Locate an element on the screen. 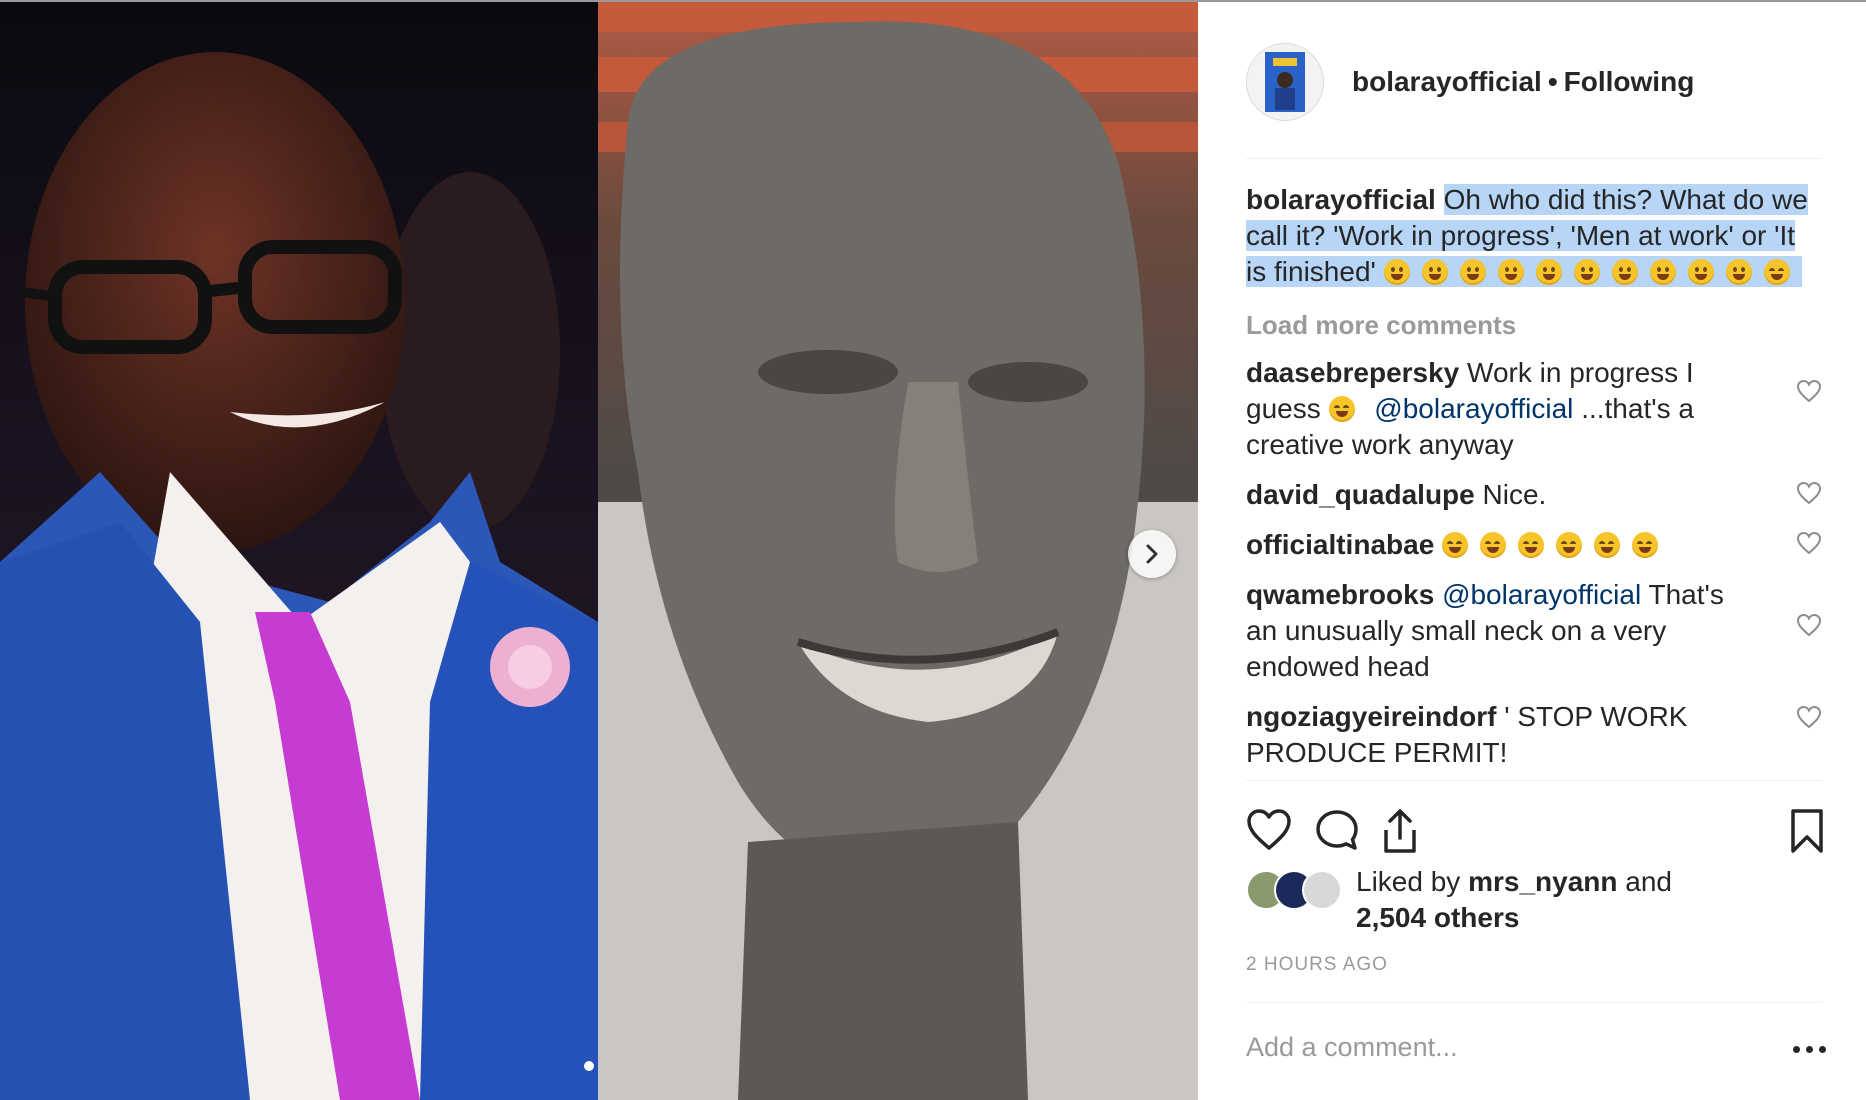  comment-item: officialtinabae is located at coordinates (1534, 545).